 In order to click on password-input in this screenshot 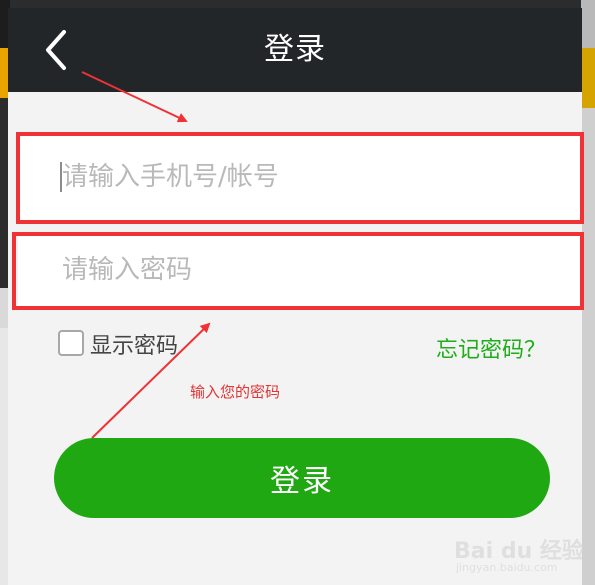, I will do `click(300, 270)`.